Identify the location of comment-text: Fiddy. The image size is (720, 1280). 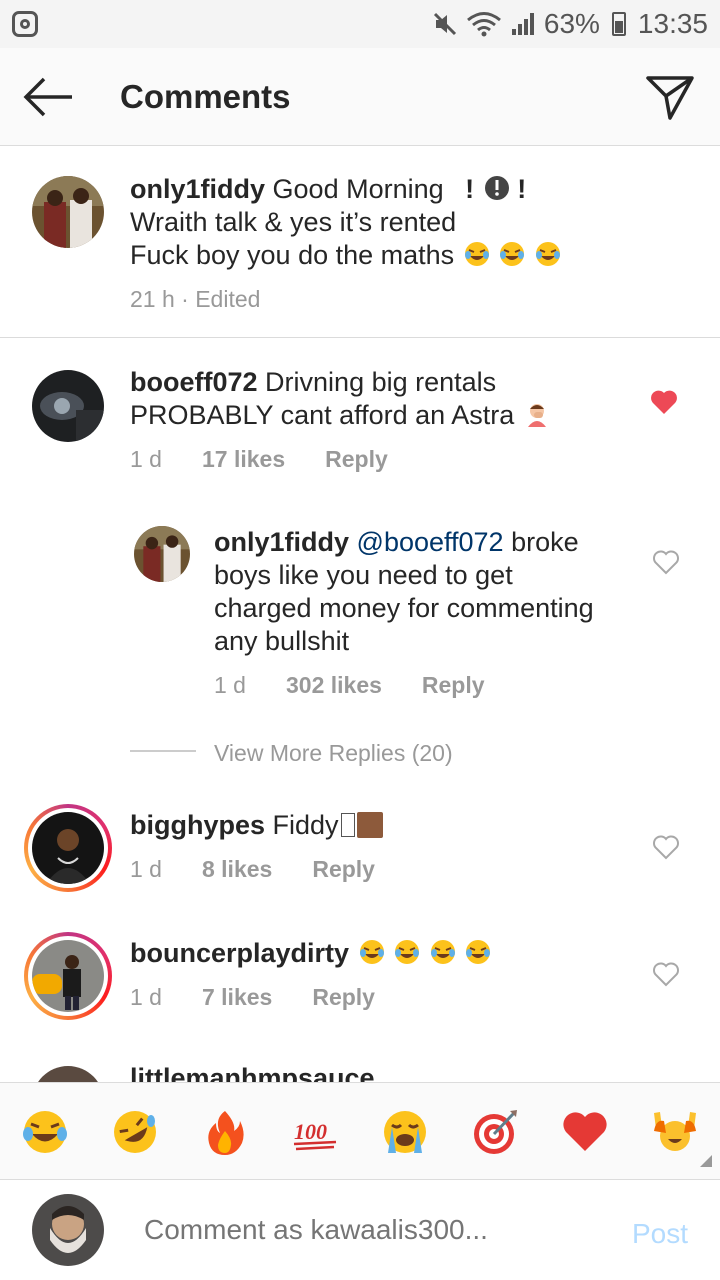
(305, 825).